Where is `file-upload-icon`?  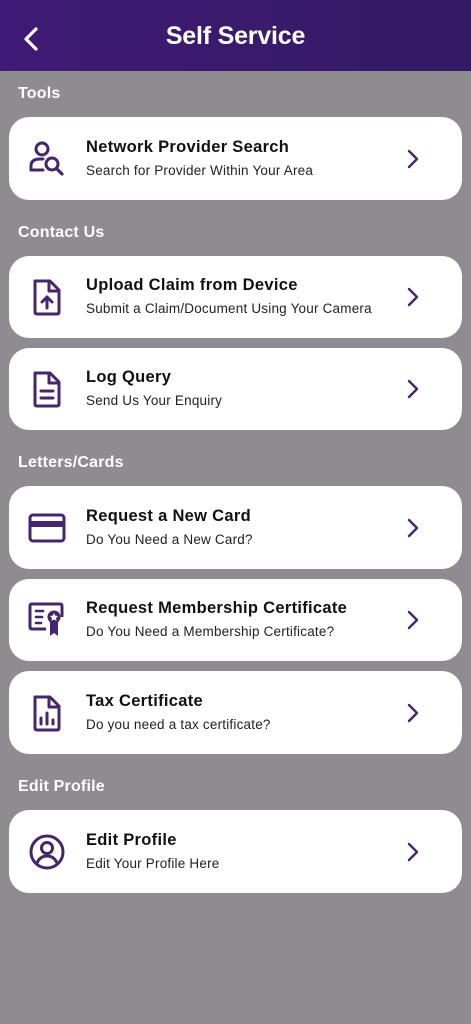
file-upload-icon is located at coordinates (47, 297).